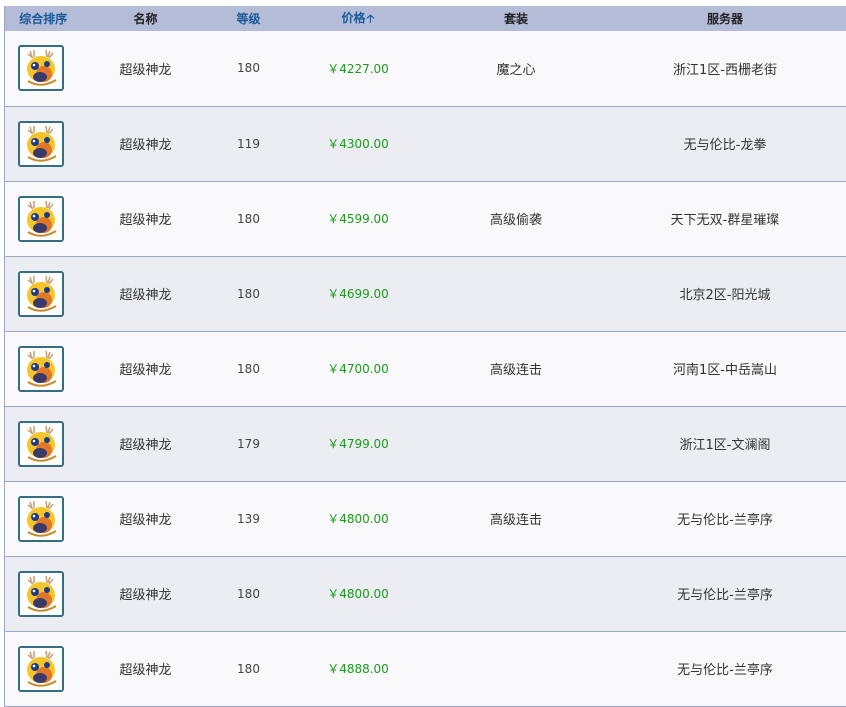 Image resolution: width=846 pixels, height=707 pixels. What do you see at coordinates (358, 143) in the screenshot?
I see `pet-price: ￥4300.00` at bounding box center [358, 143].